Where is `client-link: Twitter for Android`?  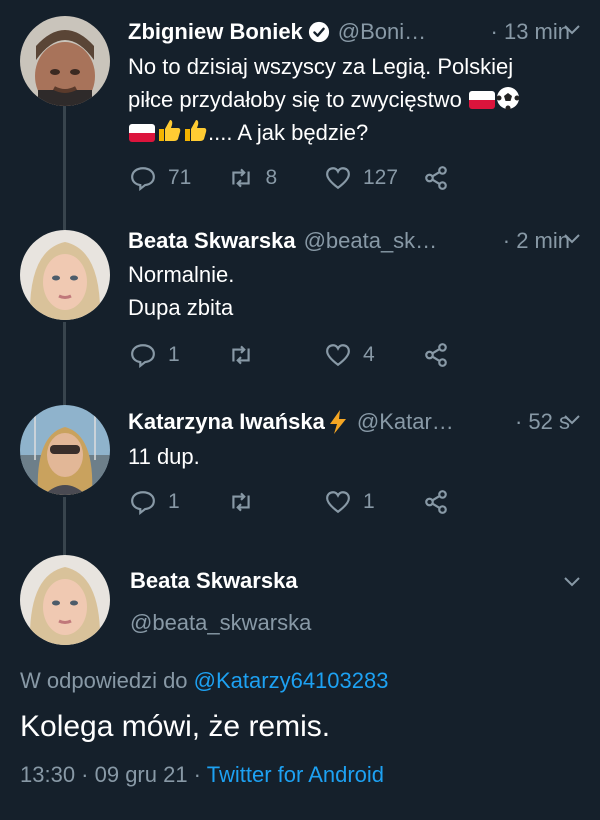
client-link: Twitter for Android is located at coordinates (295, 774).